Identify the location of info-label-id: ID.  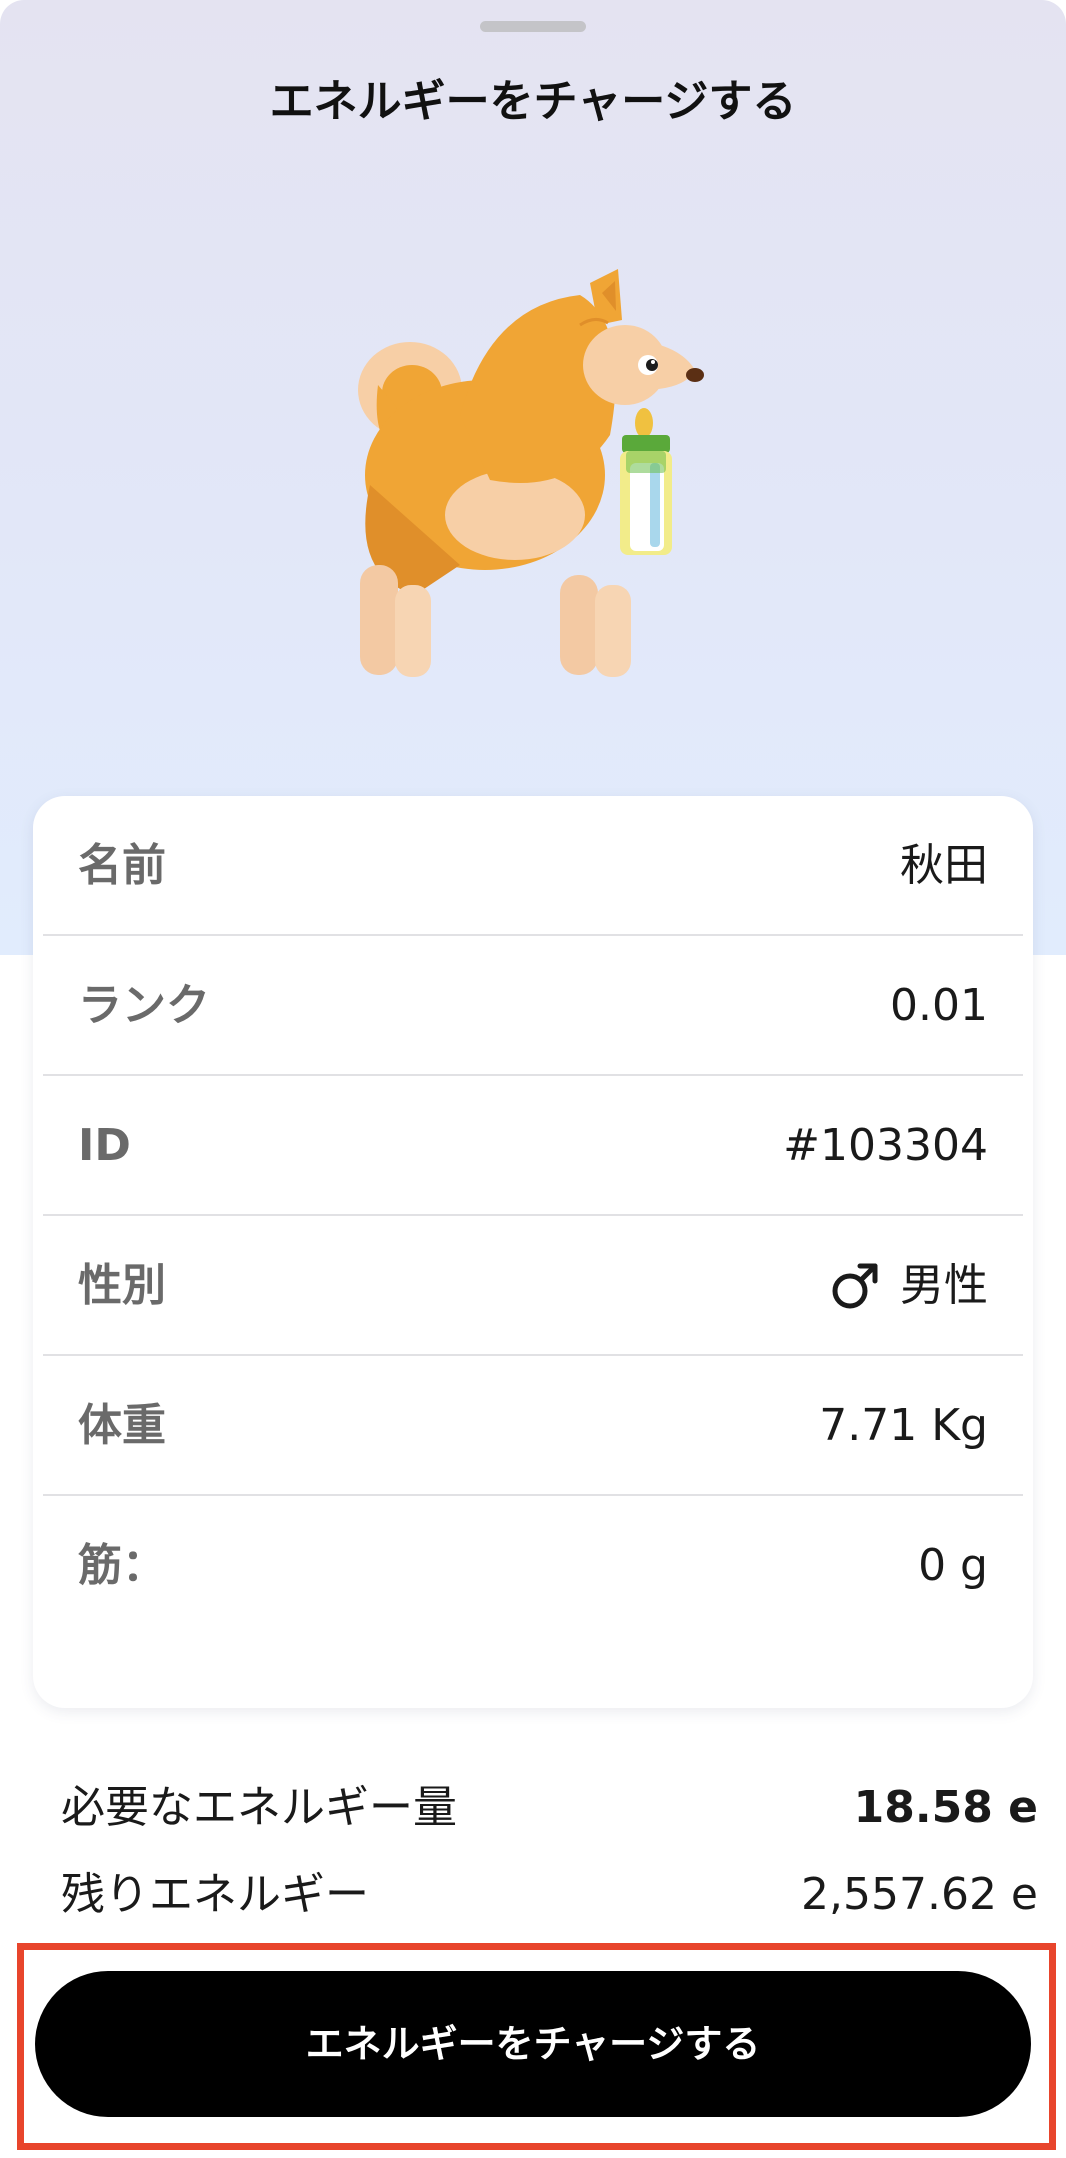
(104, 1145).